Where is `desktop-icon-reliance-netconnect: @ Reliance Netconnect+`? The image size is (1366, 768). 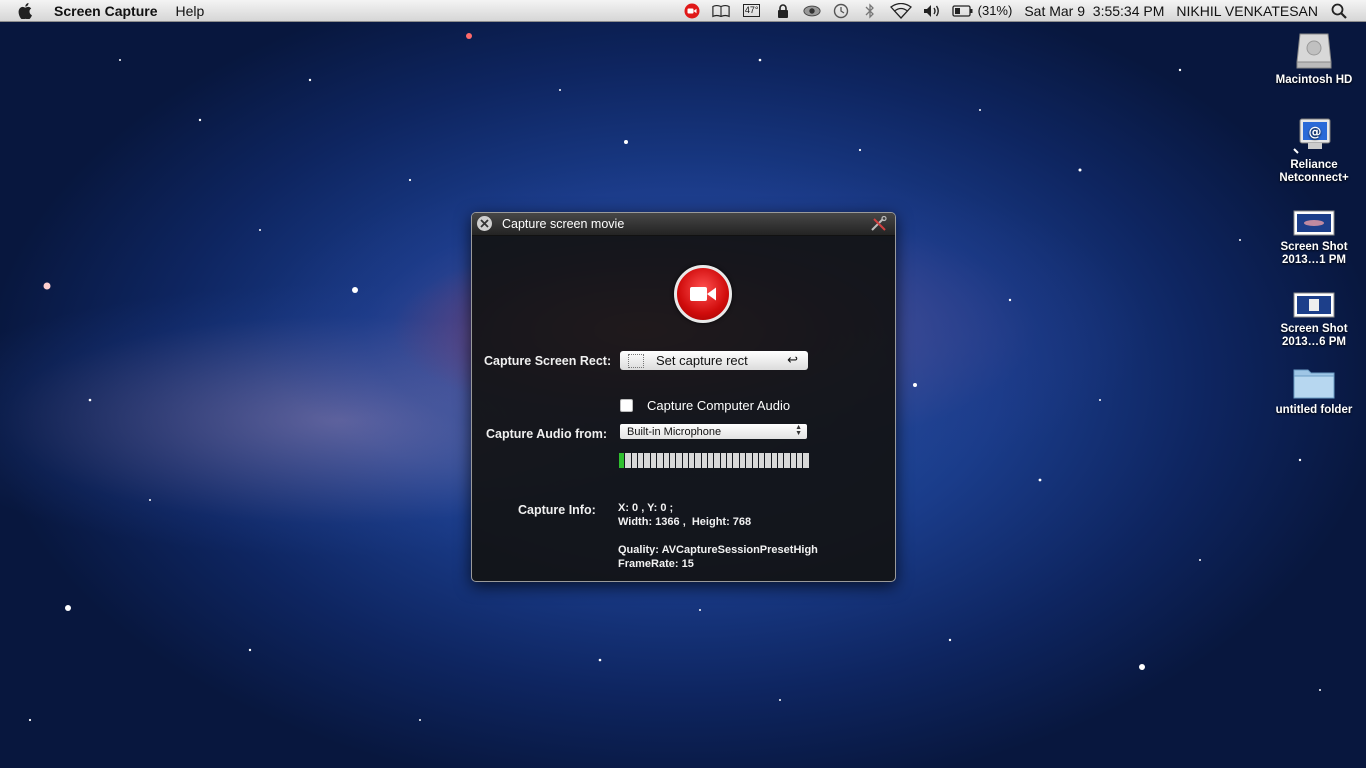
desktop-icon-reliance-netconnect: @ Reliance Netconnect+ is located at coordinates (1314, 149).